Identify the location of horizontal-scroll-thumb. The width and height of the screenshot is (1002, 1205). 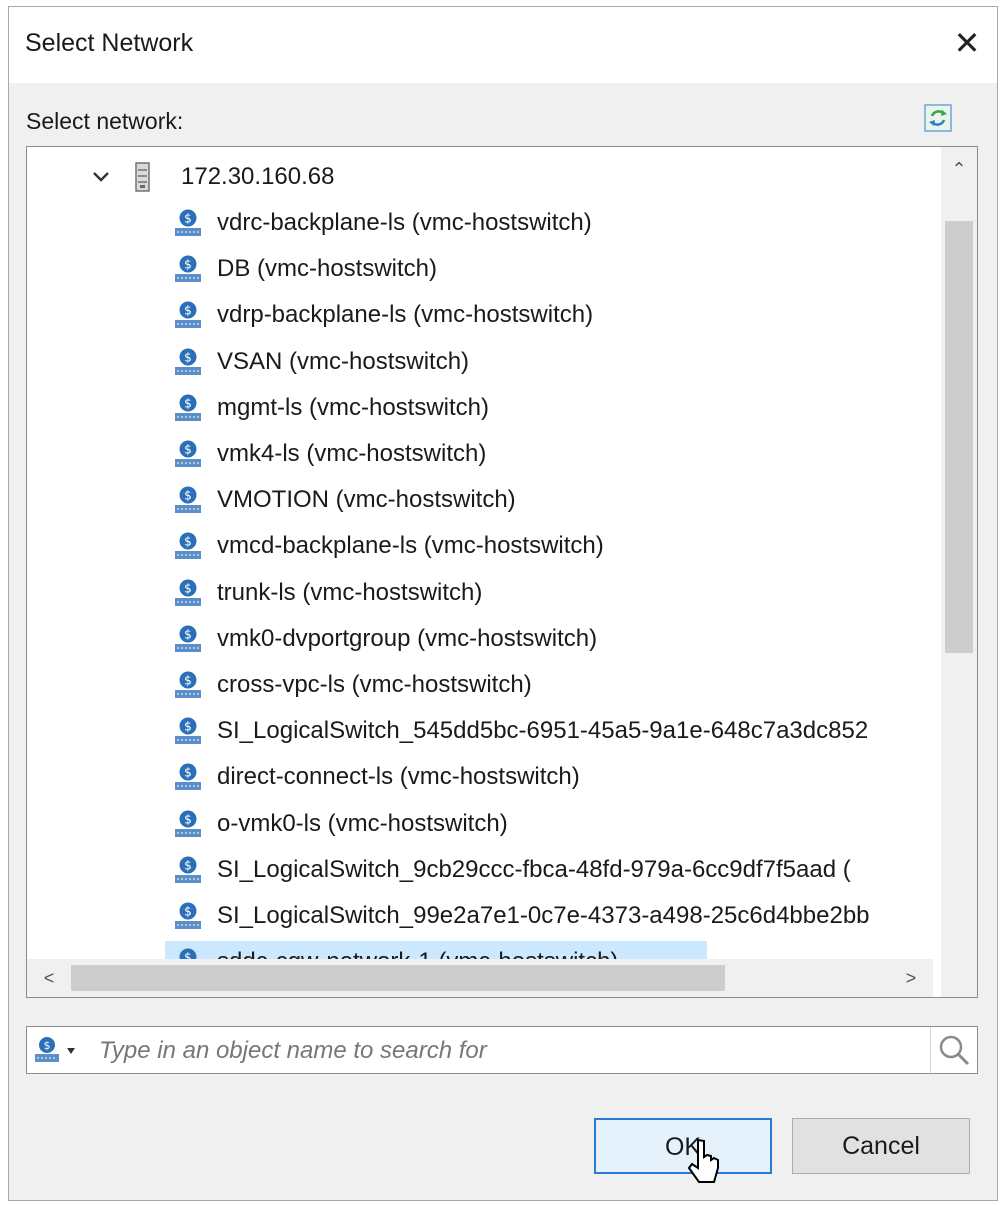
(398, 978).